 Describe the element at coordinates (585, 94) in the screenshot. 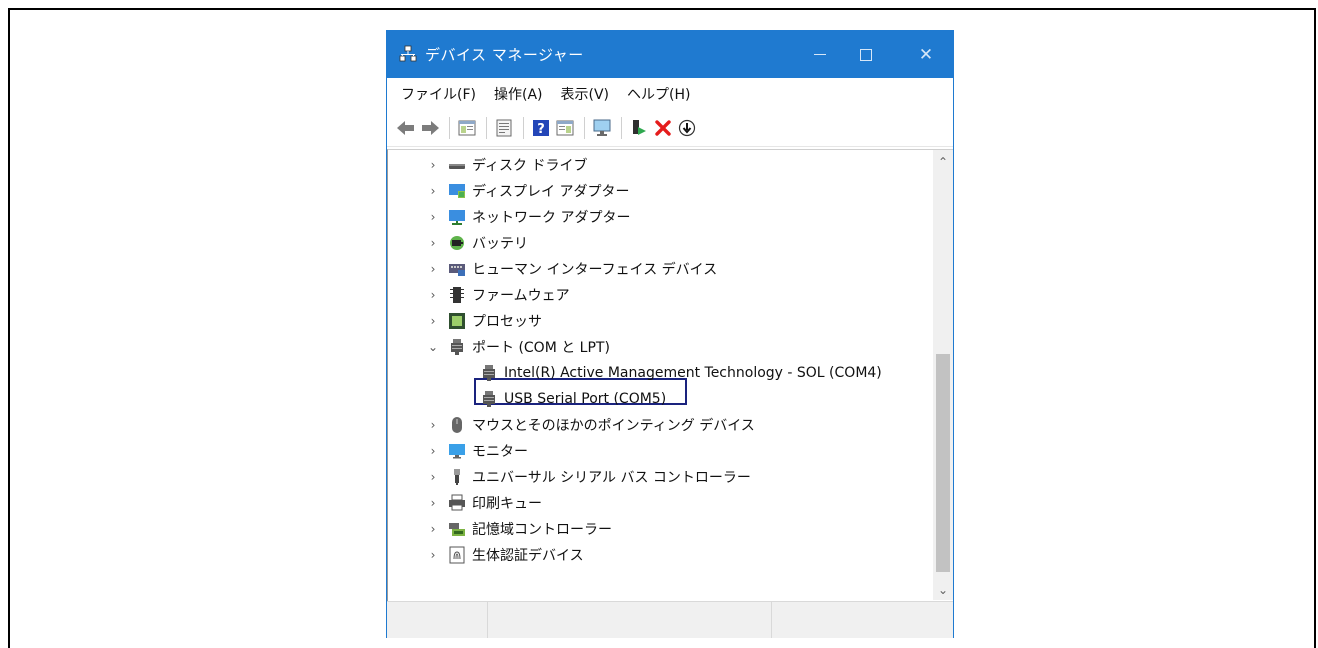

I see `menu-view: 表示(V)` at that location.